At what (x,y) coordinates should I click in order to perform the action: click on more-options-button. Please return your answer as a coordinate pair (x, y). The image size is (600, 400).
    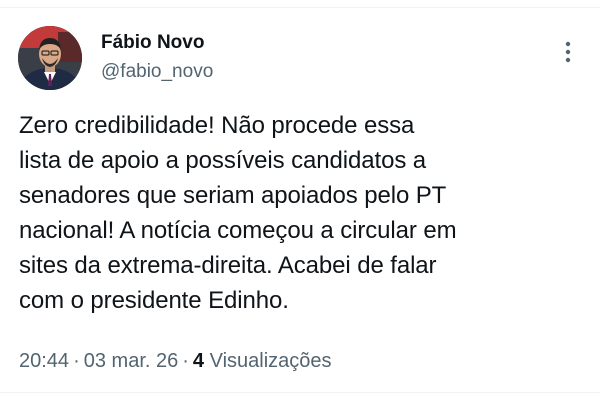
    Looking at the image, I should click on (568, 52).